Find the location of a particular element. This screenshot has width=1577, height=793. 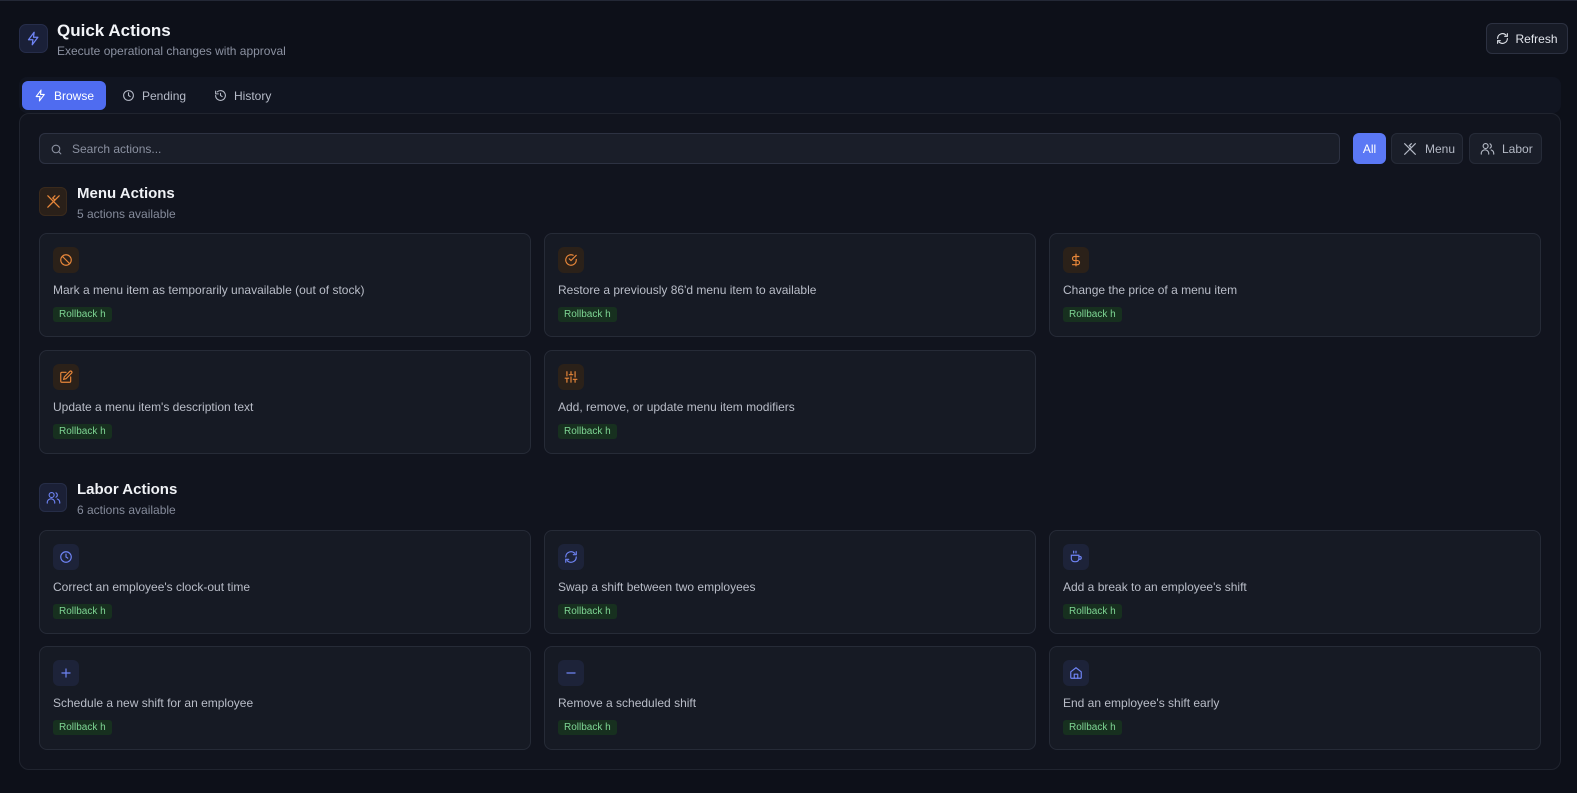

section-count: 6 actions available is located at coordinates (126, 510).